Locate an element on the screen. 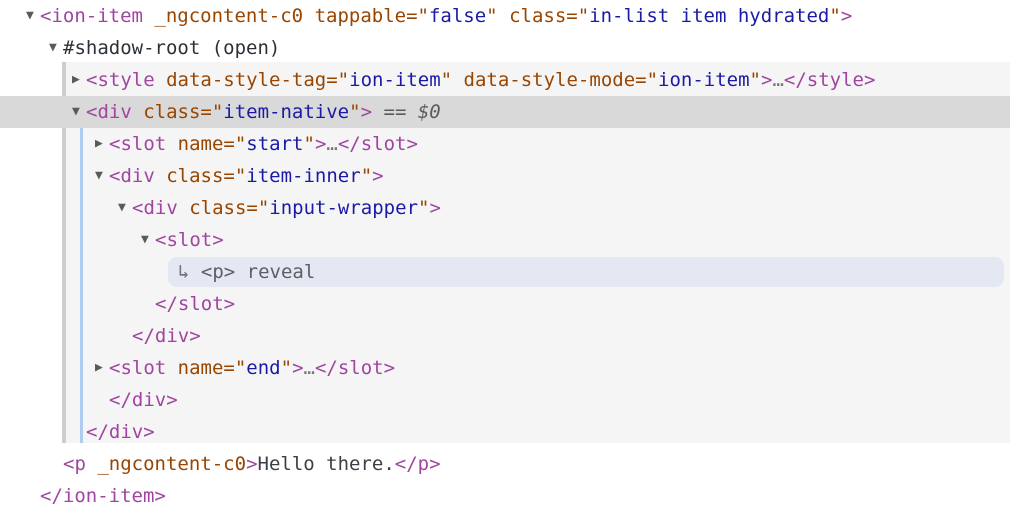 This screenshot has width=1010, height=514. token-val: input-wrapper is located at coordinates (344, 208).